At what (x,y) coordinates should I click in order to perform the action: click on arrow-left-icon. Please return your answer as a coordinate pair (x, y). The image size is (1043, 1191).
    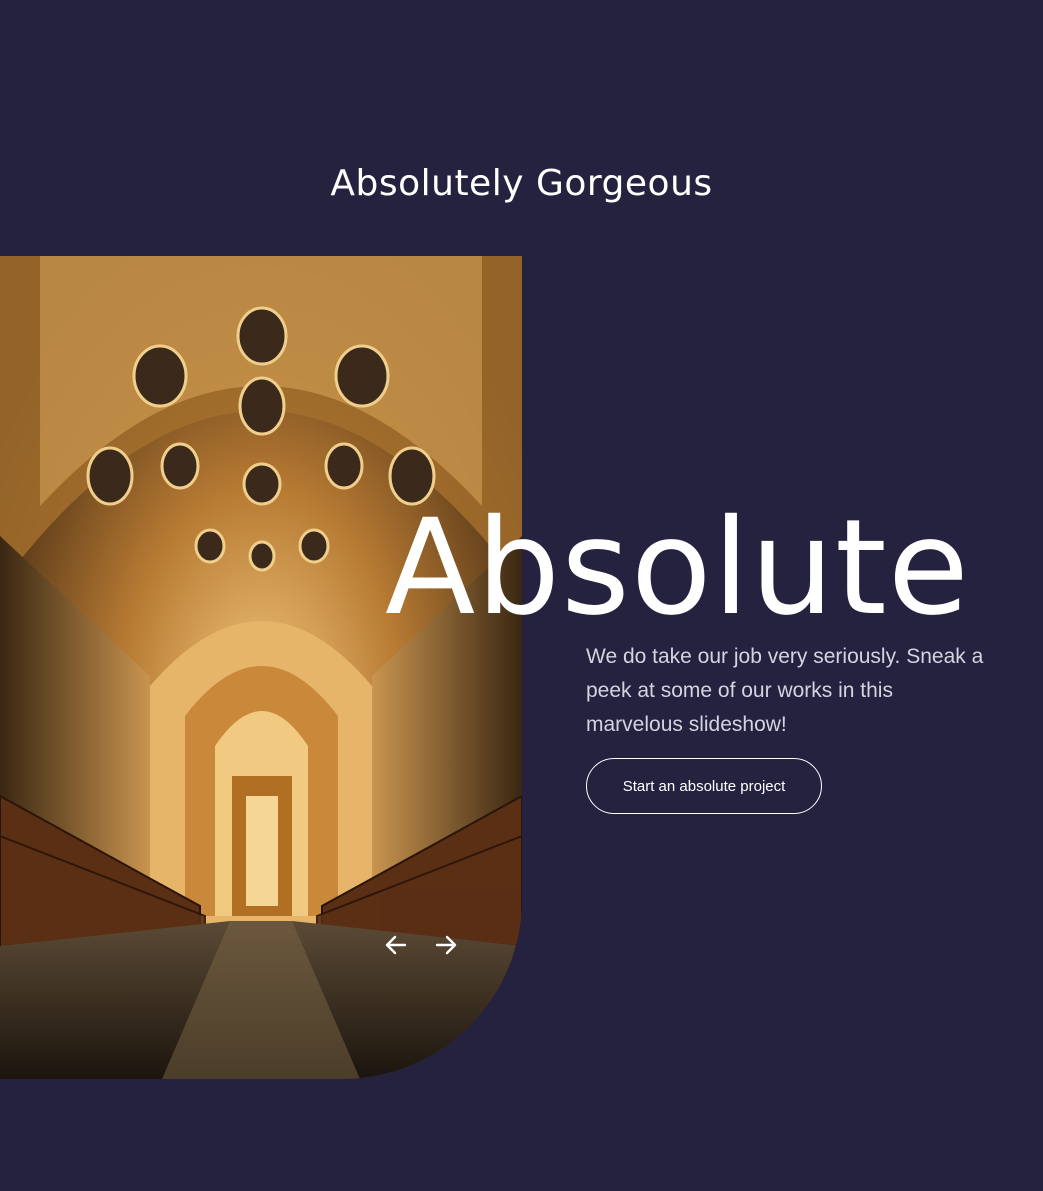
    Looking at the image, I should click on (396, 946).